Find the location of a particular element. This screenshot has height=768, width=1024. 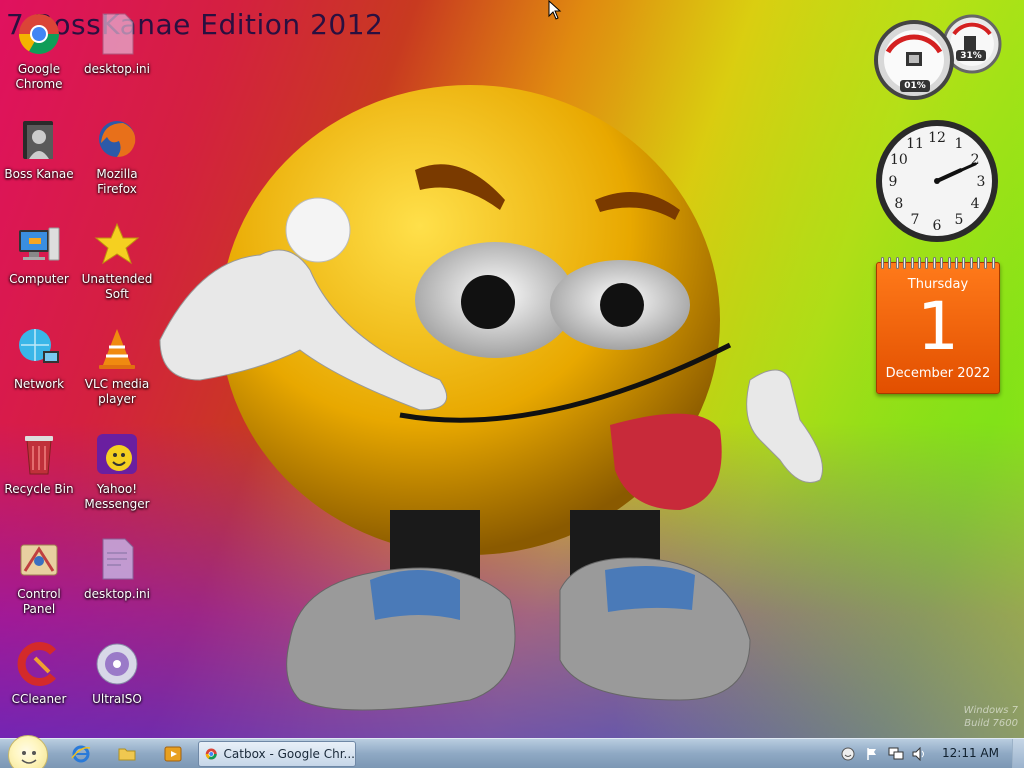

watermark-line-2: Build 7600 is located at coordinates (991, 723).